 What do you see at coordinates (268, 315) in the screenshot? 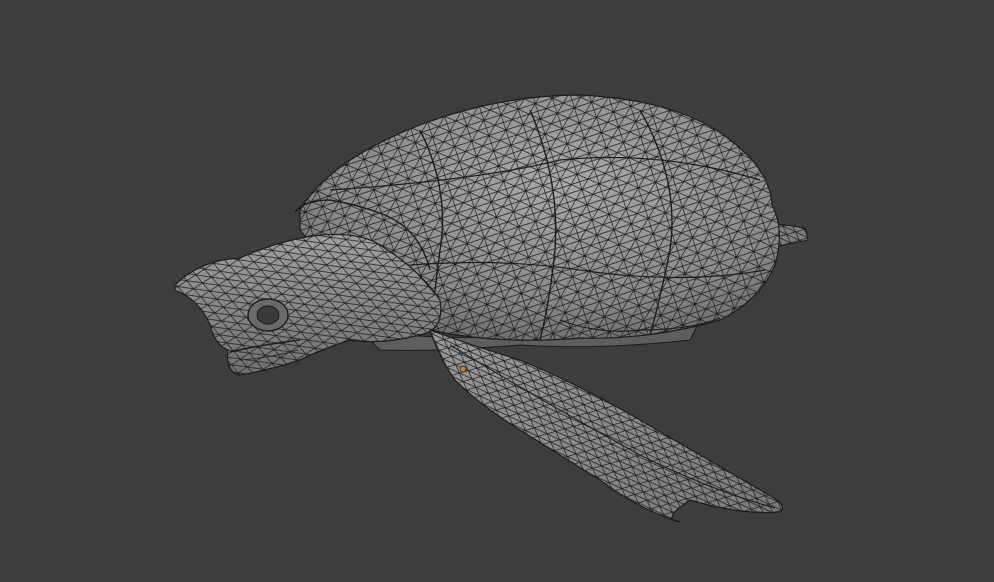
I see `eye` at bounding box center [268, 315].